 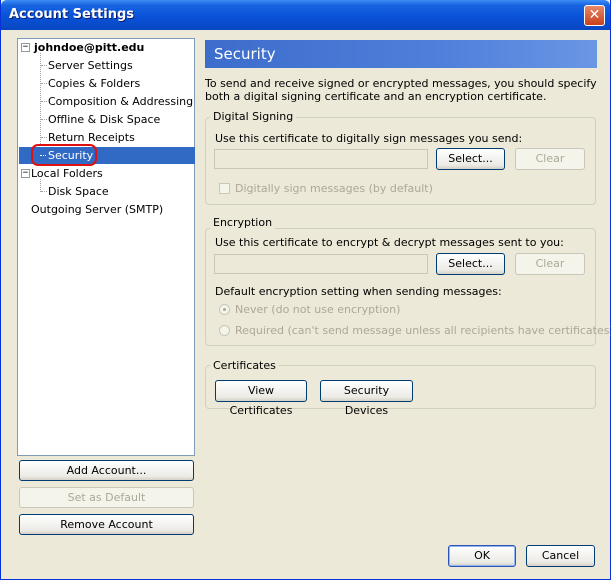 I want to click on close-button: ✕, so click(x=594, y=15).